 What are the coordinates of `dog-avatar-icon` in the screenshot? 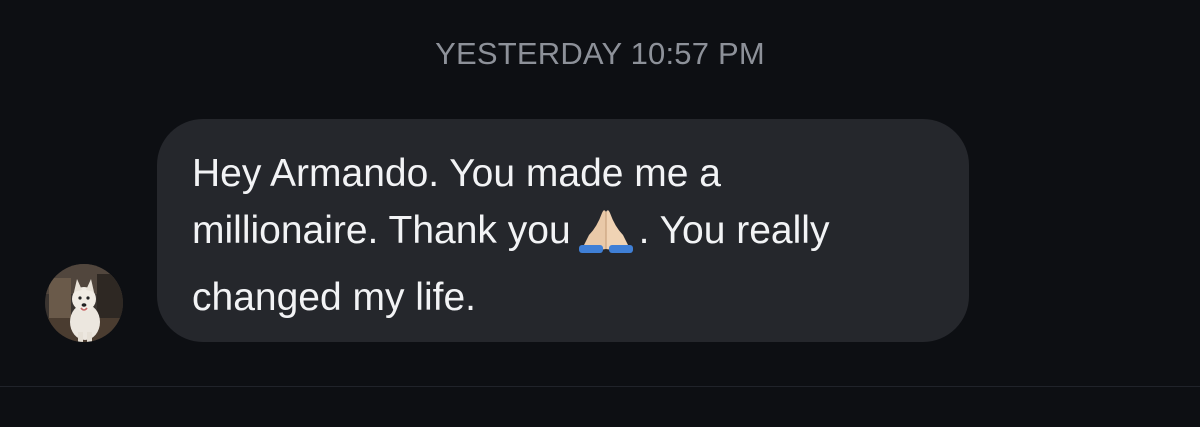 It's located at (84, 303).